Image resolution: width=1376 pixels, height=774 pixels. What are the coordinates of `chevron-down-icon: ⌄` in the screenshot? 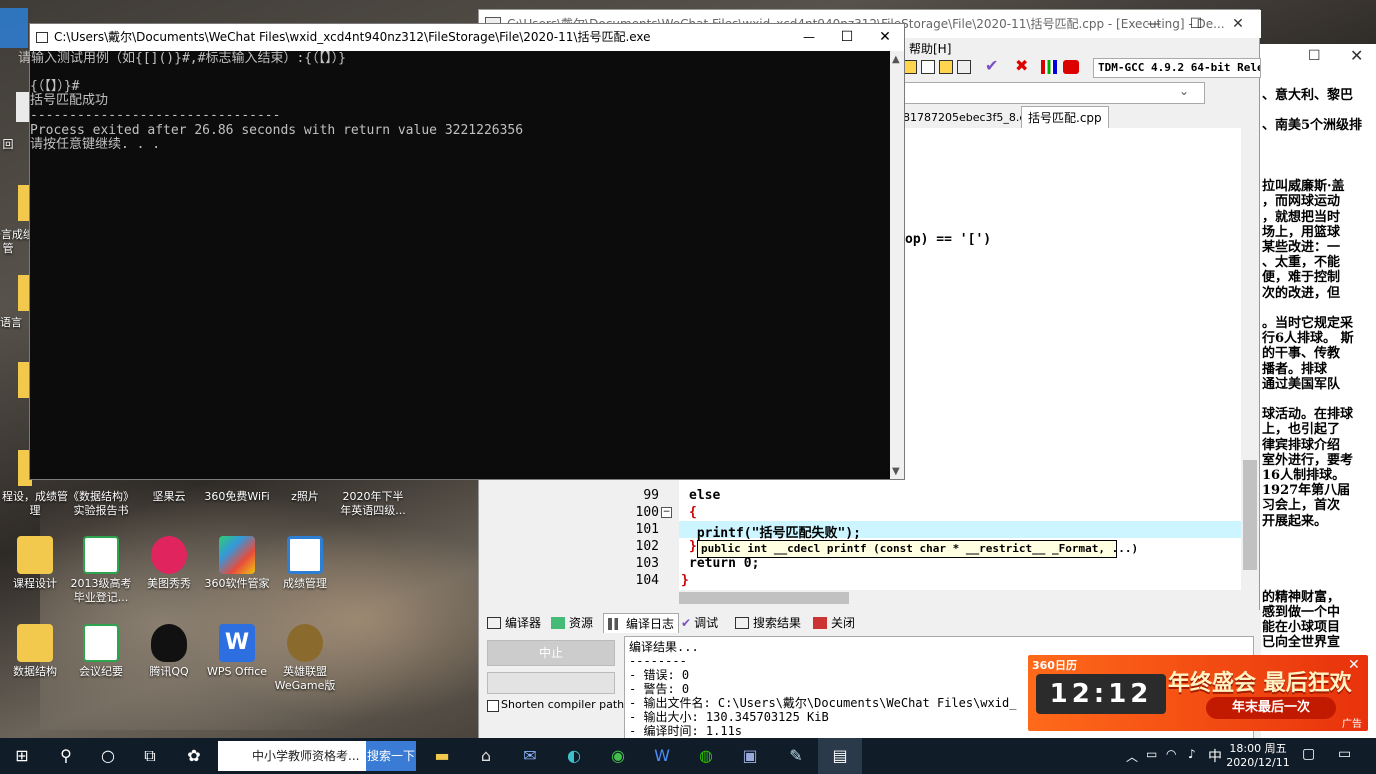 It's located at (1184, 91).